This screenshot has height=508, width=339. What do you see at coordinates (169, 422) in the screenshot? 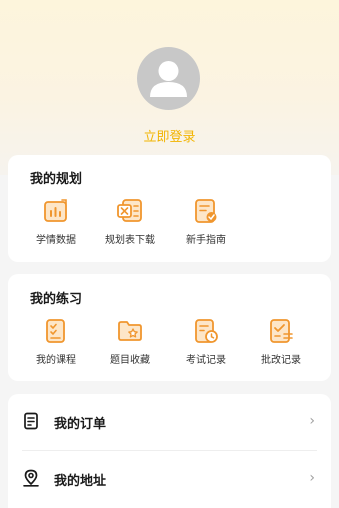
I see `menu-row-orders: 我的订单 ›` at bounding box center [169, 422].